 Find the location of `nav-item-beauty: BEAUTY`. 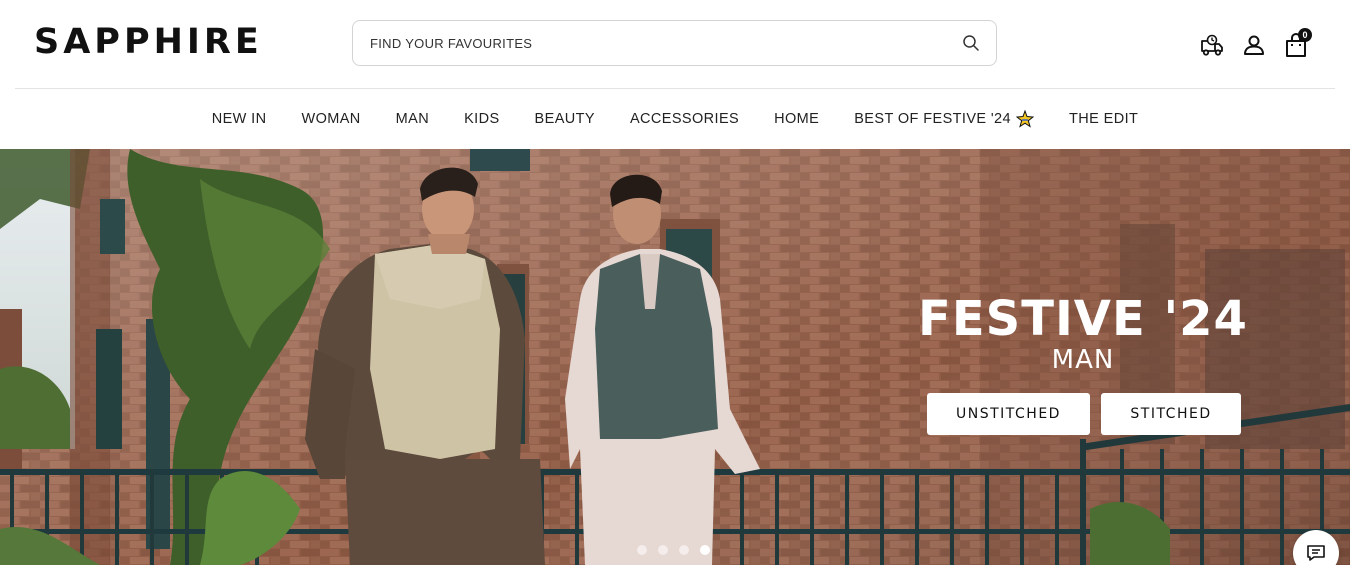

nav-item-beauty: BEAUTY is located at coordinates (565, 119).